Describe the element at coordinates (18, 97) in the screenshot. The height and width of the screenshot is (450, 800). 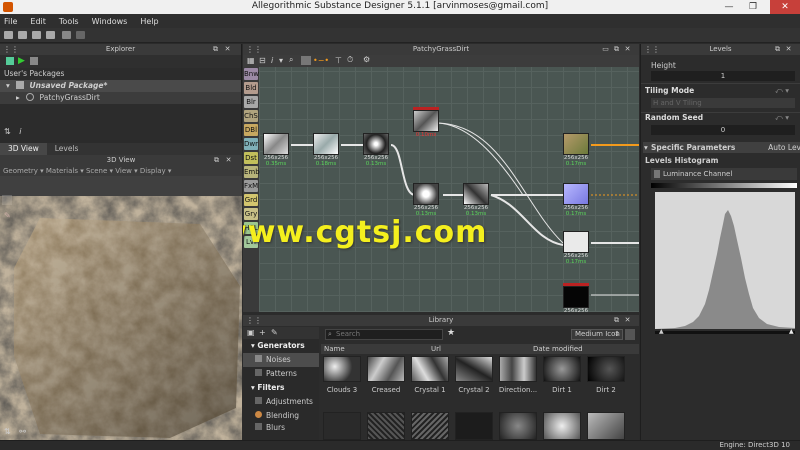
I see `collapse-arrow-icon: ▸` at that location.